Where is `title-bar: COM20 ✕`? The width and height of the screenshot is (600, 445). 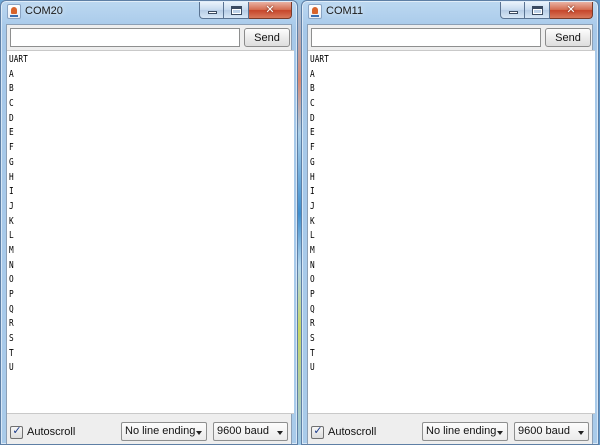
title-bar: COM20 ✕ is located at coordinates (149, 12).